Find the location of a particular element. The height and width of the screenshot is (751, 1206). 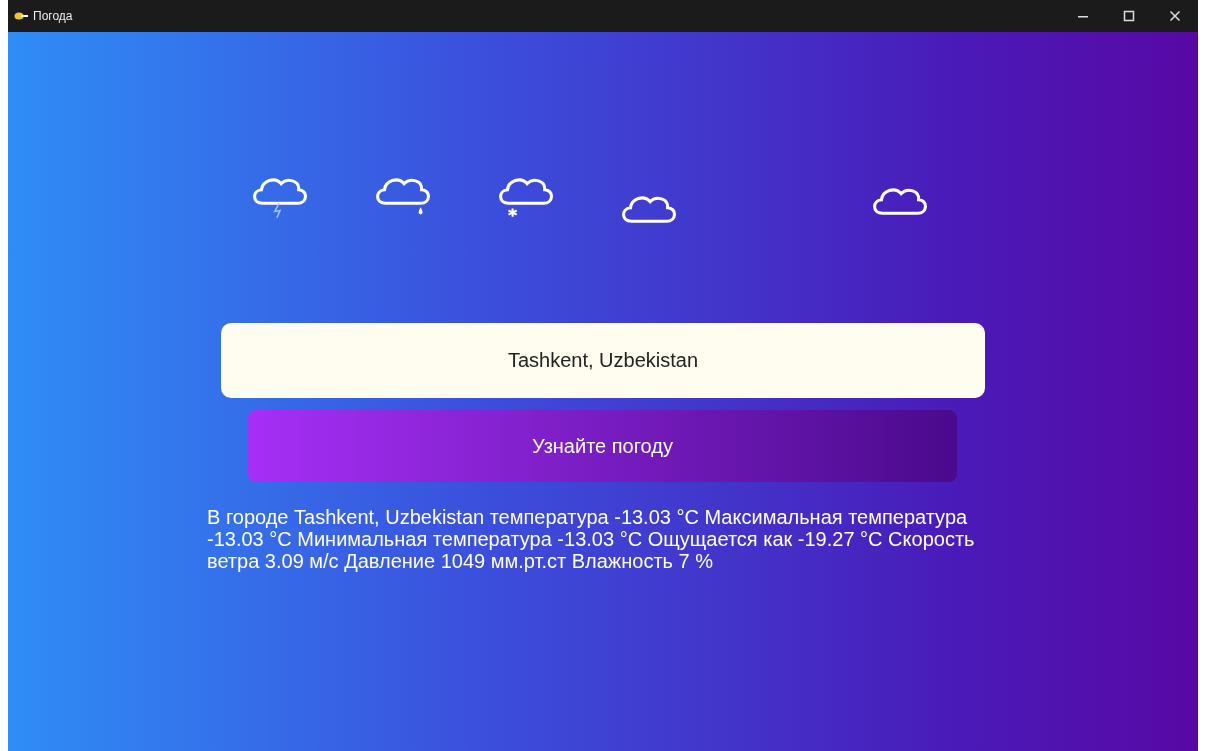

get-weather-button: Узнайте погоду is located at coordinates (602, 446).